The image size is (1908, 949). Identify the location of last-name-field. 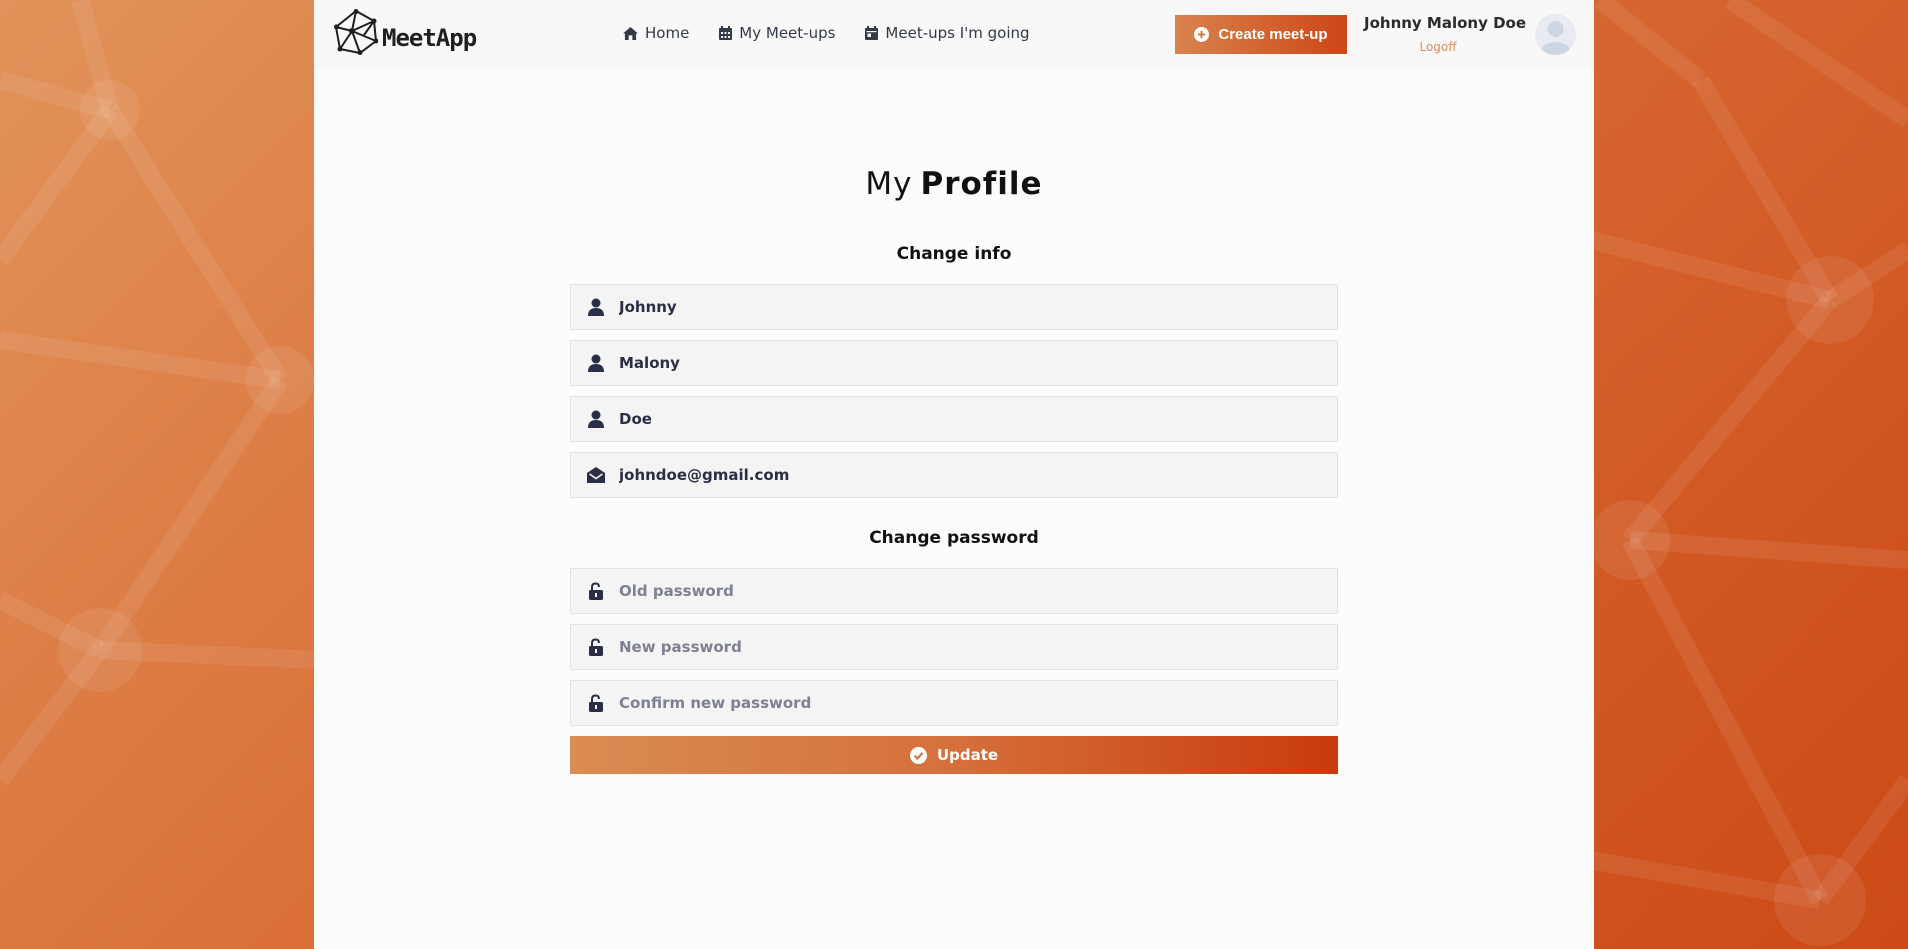
(954, 419).